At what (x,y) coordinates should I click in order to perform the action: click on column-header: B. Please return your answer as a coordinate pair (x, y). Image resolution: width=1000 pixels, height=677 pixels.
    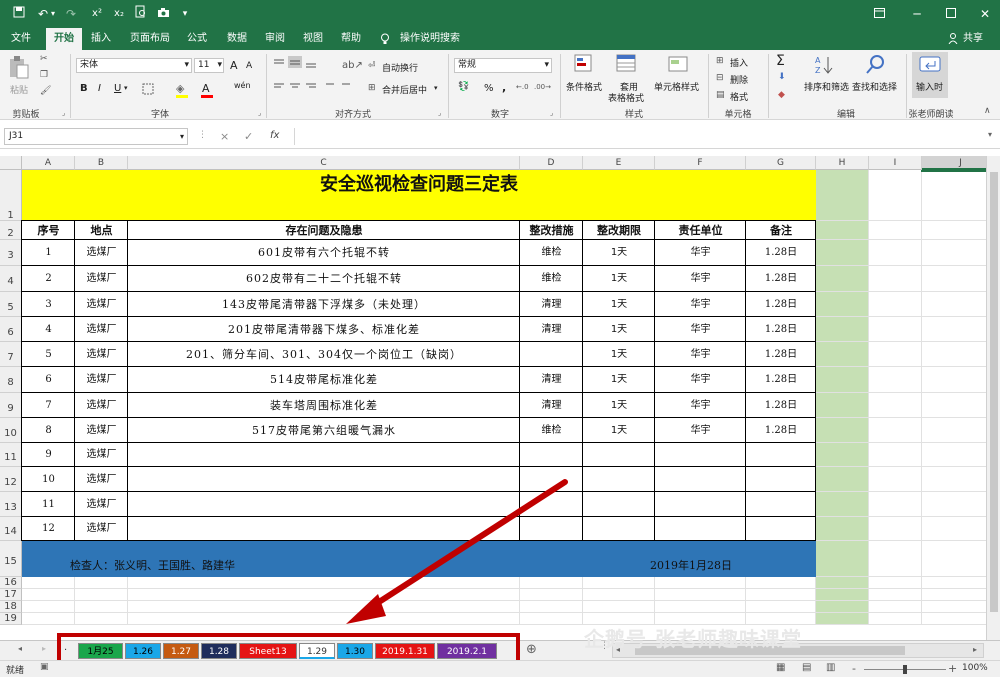
    Looking at the image, I should click on (101, 163).